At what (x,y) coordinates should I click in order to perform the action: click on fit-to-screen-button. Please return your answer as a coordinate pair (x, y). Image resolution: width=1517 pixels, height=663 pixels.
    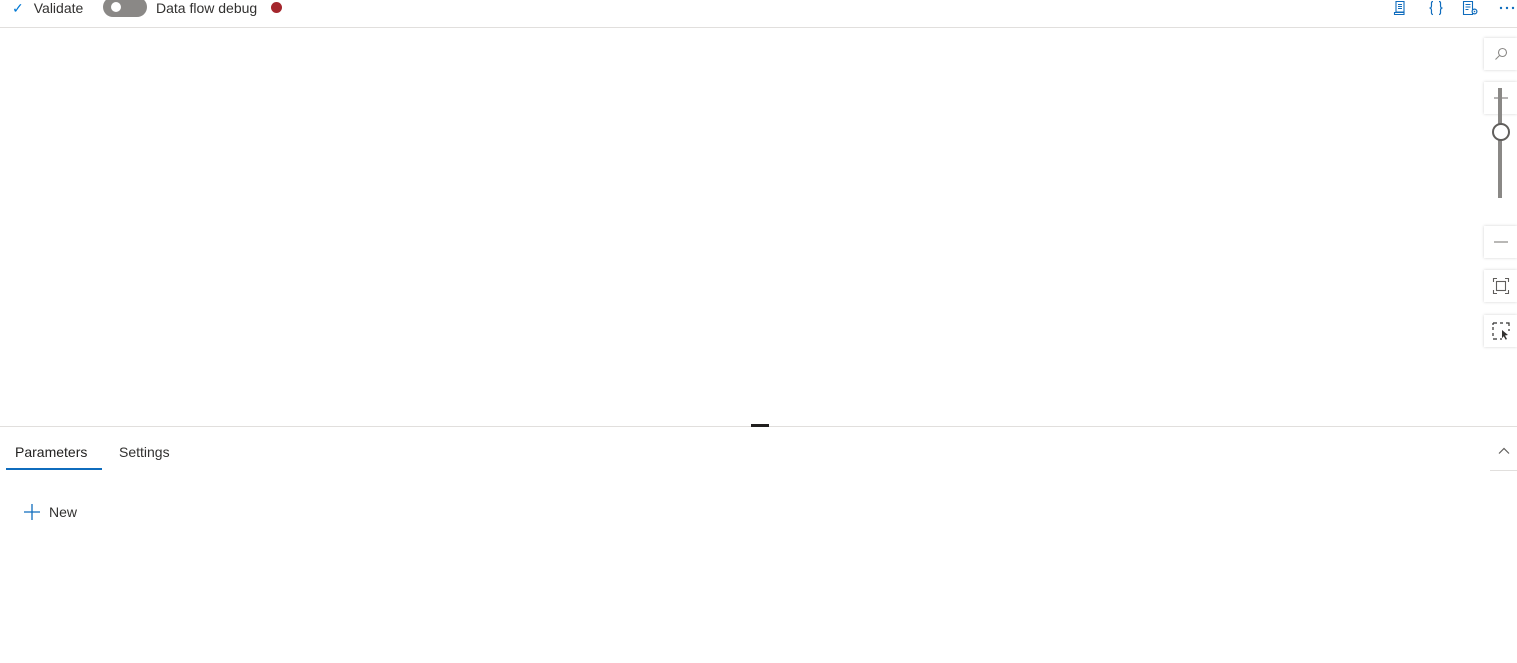
    Looking at the image, I should click on (1500, 286).